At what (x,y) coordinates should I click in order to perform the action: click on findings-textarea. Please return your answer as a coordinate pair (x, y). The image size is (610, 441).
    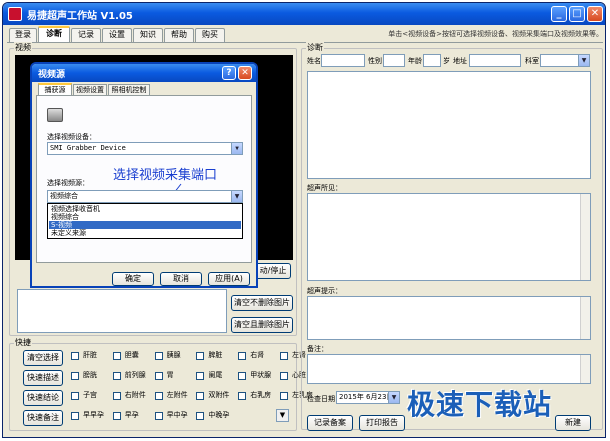
    Looking at the image, I should click on (449, 237).